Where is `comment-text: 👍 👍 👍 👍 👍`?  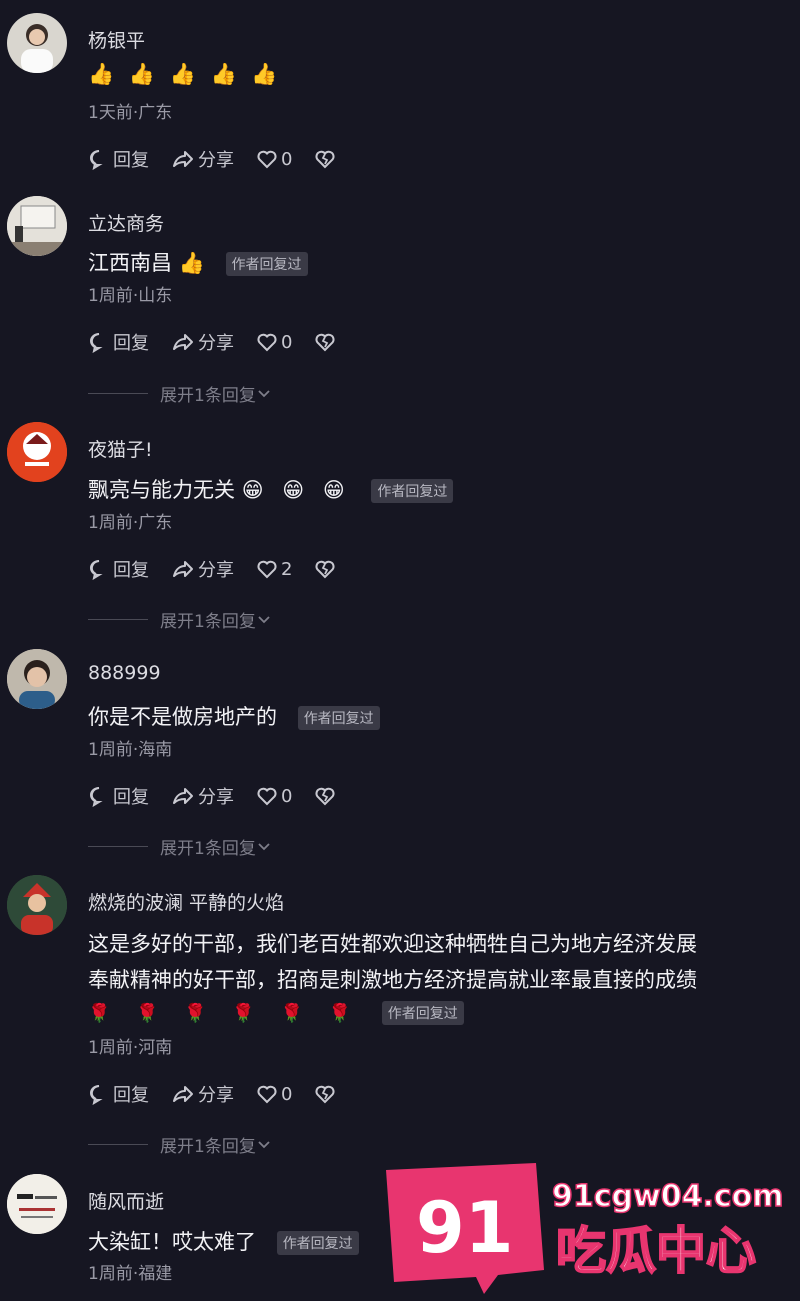
comment-text: 👍 👍 👍 👍 👍 is located at coordinates (184, 74).